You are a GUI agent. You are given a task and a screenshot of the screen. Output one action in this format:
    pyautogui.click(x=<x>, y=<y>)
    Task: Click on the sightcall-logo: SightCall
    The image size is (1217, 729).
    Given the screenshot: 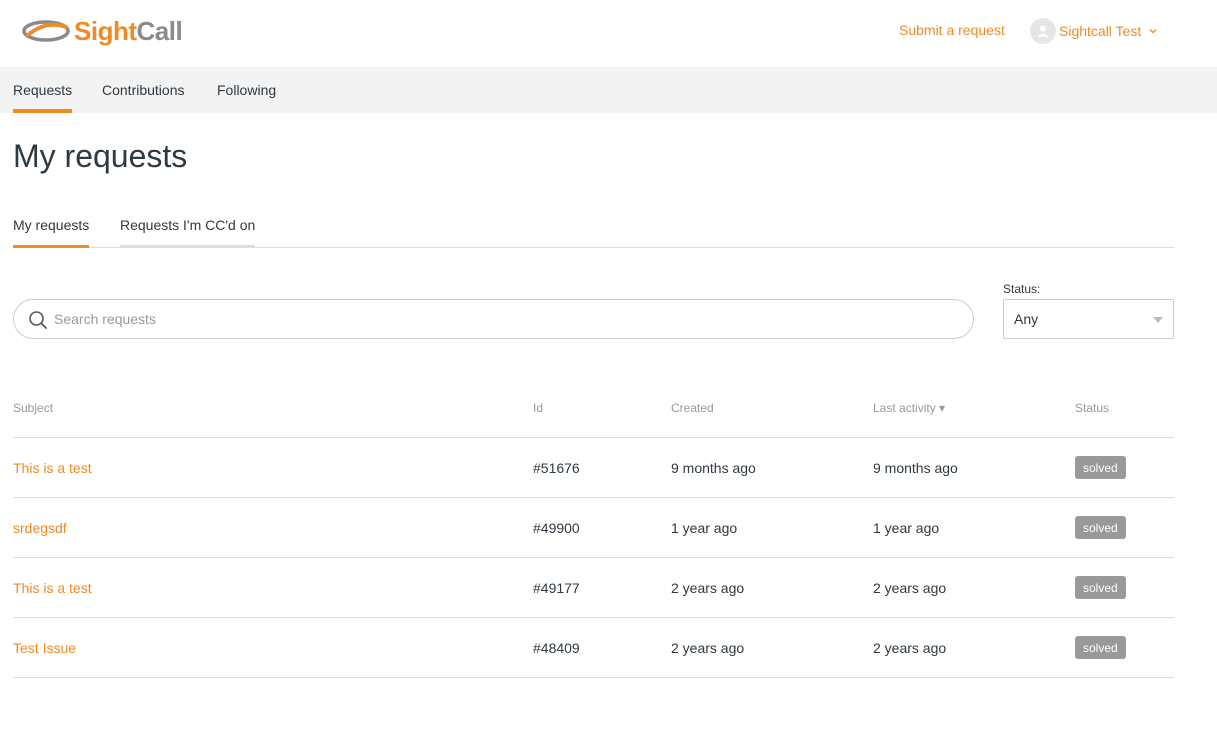 What is the action you would take?
    pyautogui.click(x=102, y=31)
    